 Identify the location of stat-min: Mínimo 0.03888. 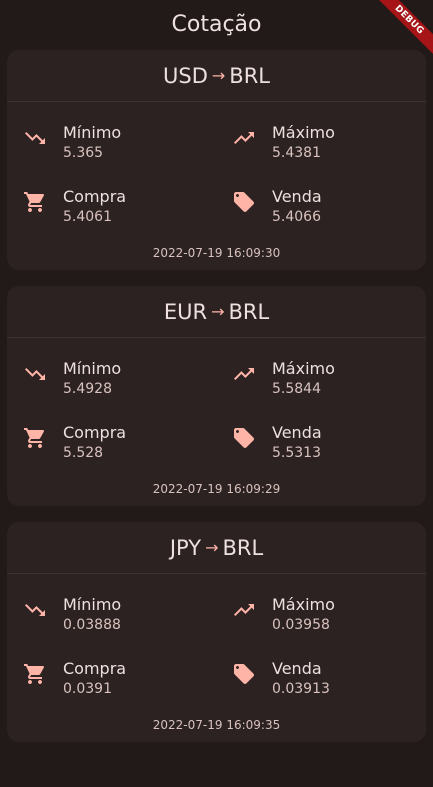
(111, 618).